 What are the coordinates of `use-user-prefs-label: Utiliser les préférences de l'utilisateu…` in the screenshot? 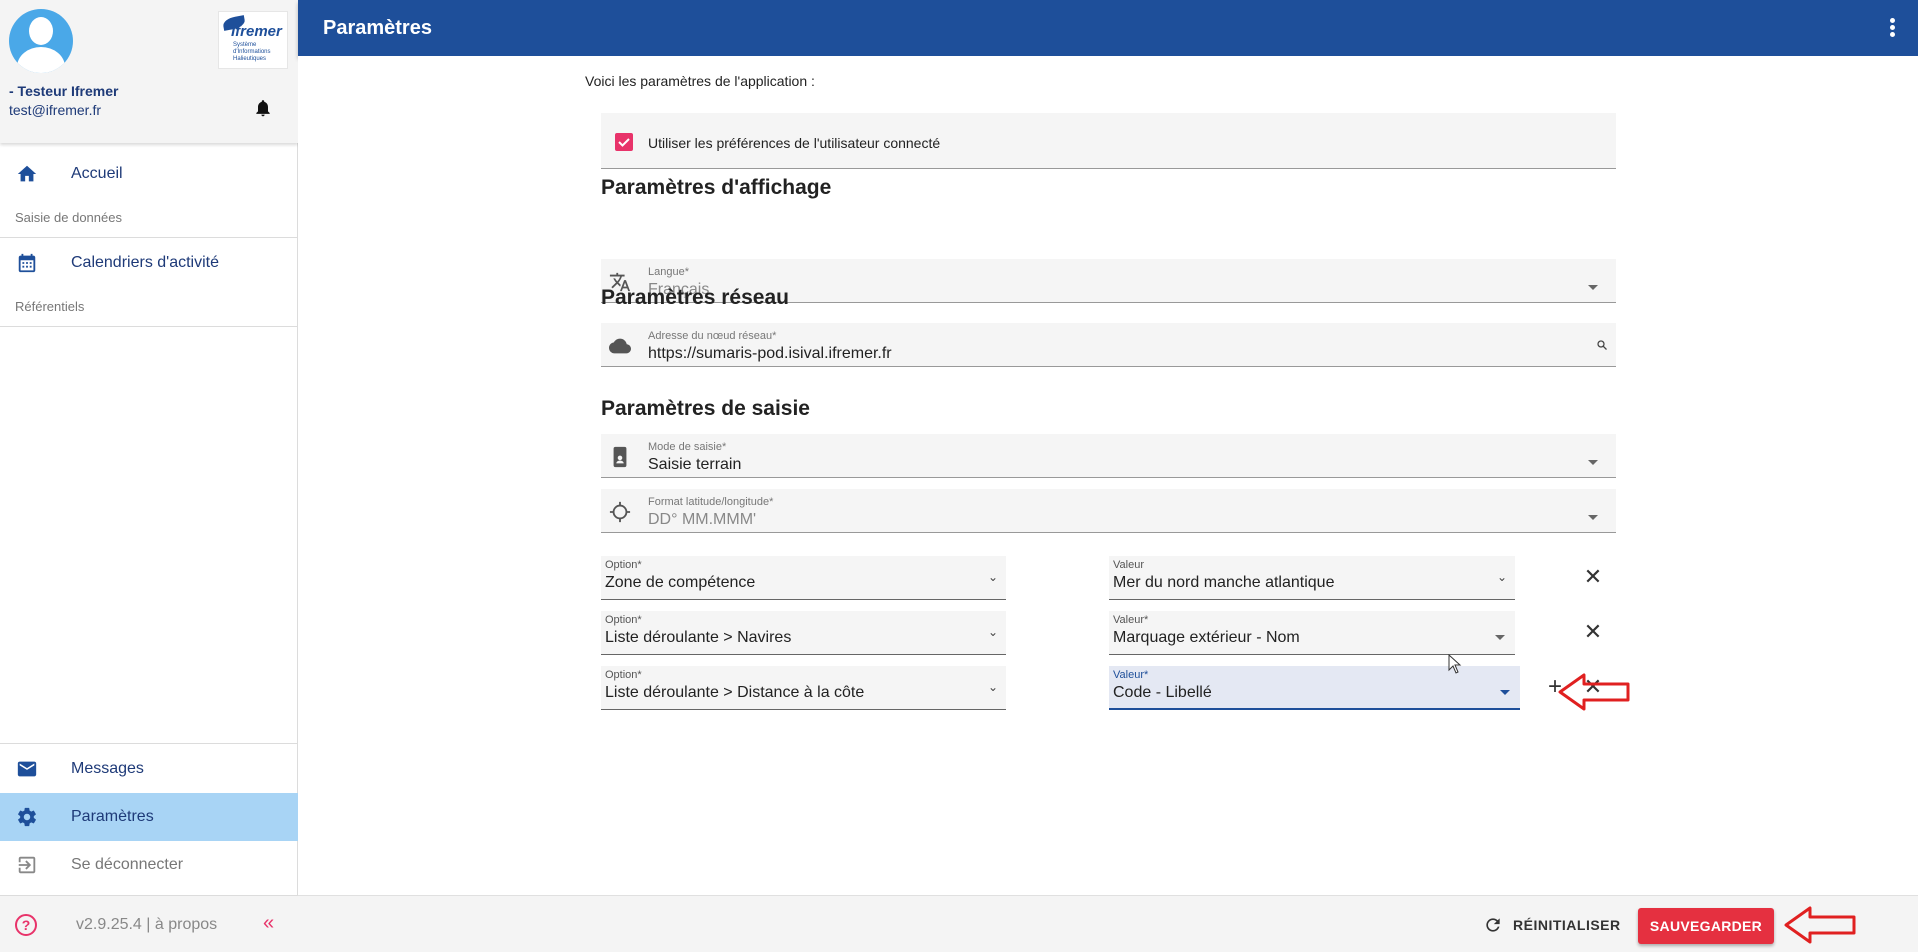 It's located at (794, 143).